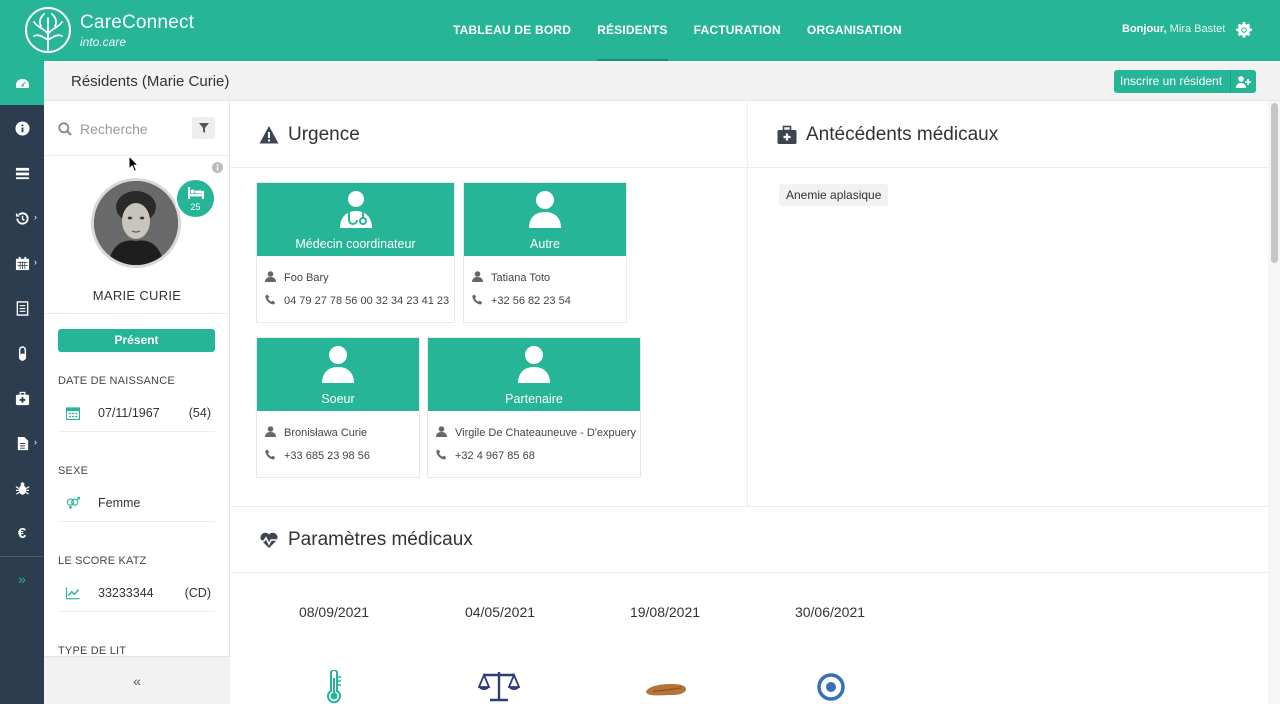  I want to click on contact-phone: +33 685 23 98 56, so click(327, 456).